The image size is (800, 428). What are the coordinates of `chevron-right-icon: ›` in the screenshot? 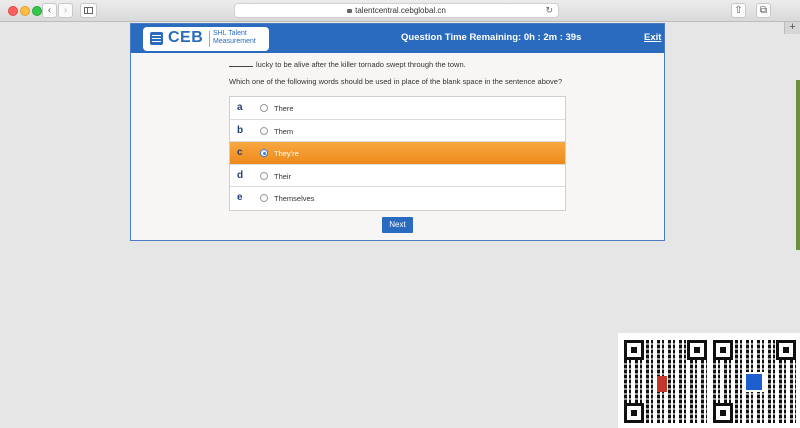 It's located at (65, 10).